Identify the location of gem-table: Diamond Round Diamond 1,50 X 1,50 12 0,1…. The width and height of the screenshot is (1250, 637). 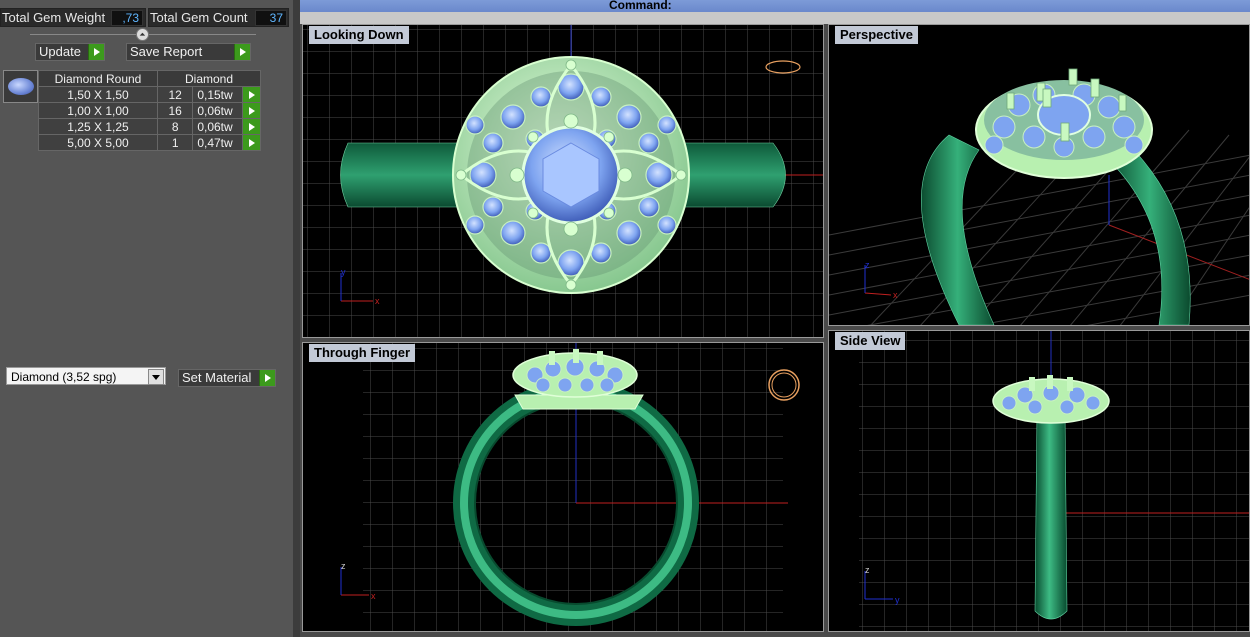
(150, 110).